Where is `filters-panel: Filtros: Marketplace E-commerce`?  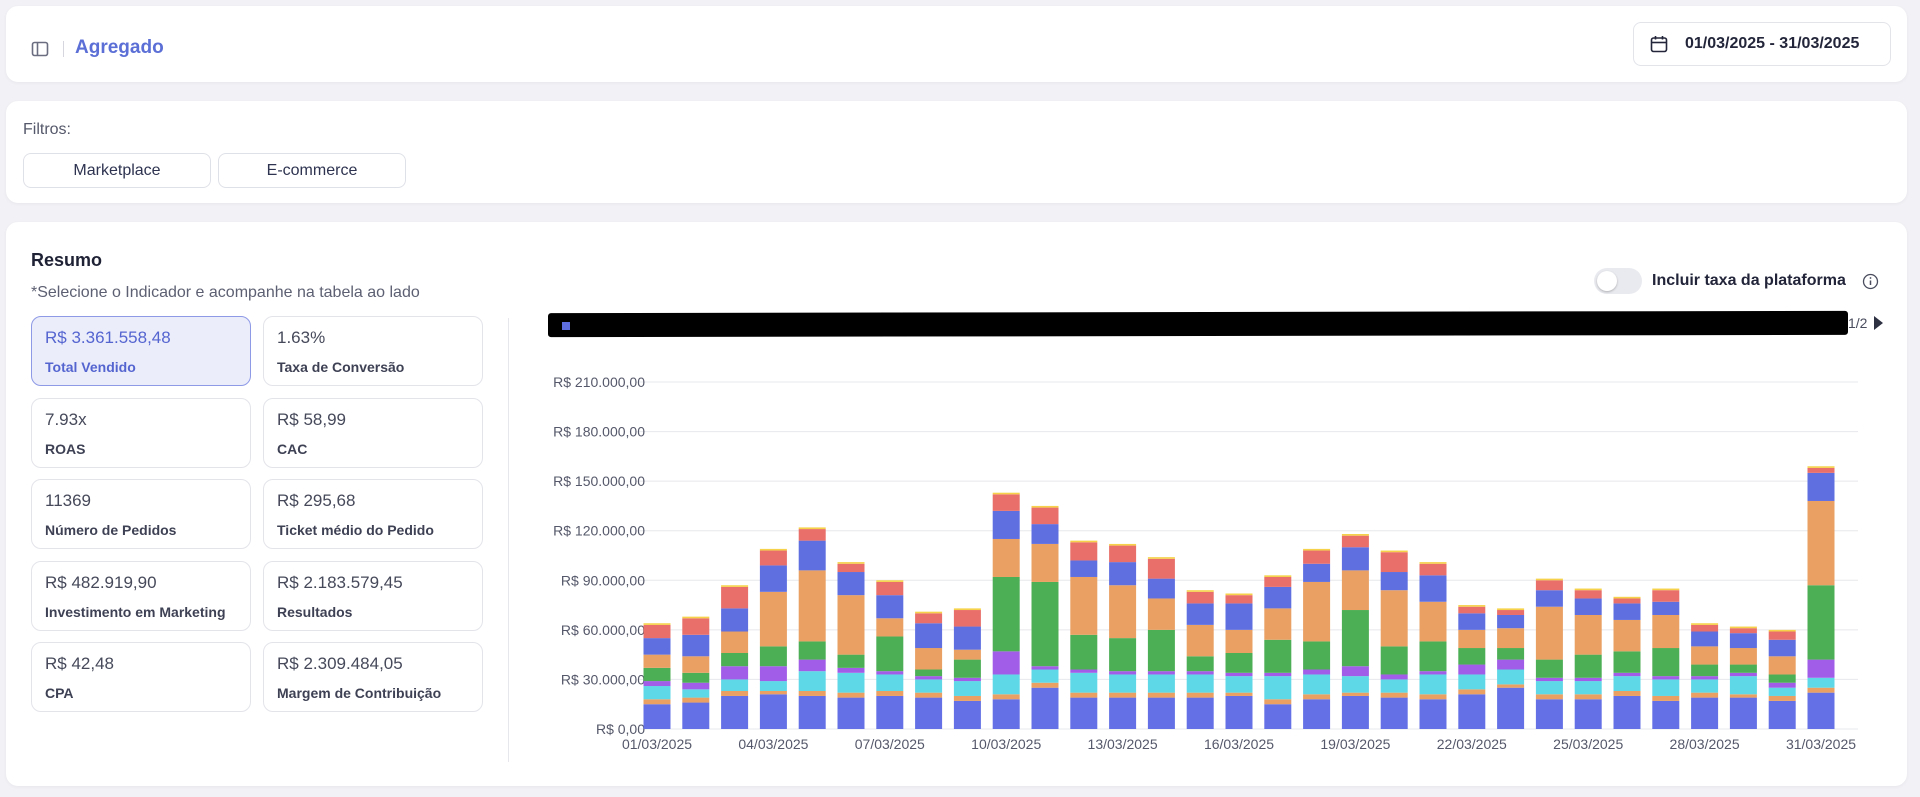
filters-panel: Filtros: Marketplace E-commerce is located at coordinates (956, 152).